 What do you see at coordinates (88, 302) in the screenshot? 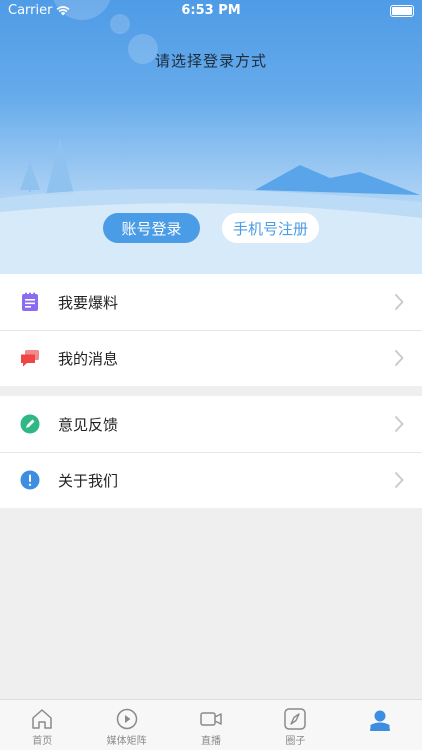
I see `menu-label: 我要爆料` at bounding box center [88, 302].